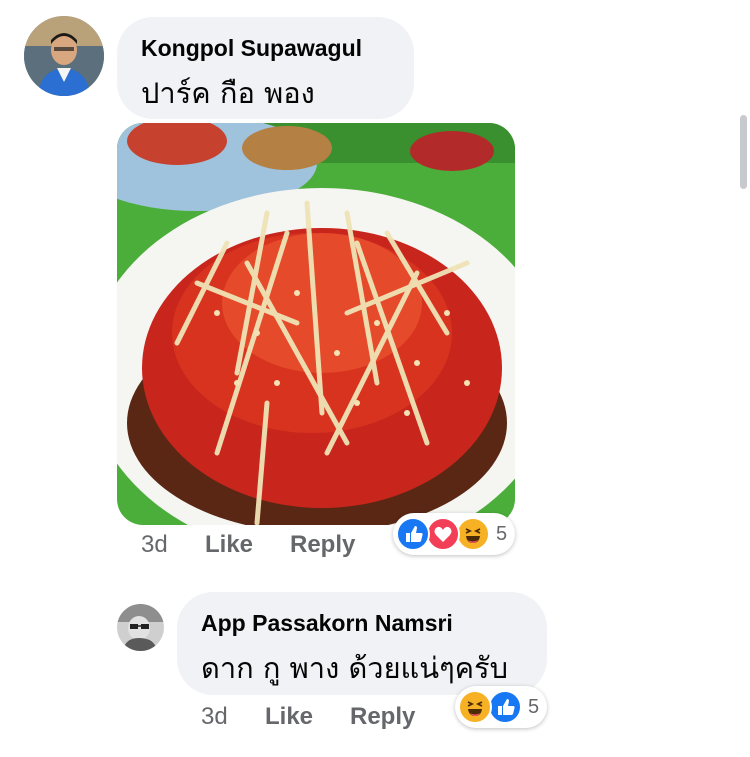 The image size is (750, 757). I want to click on love-icon, so click(443, 534).